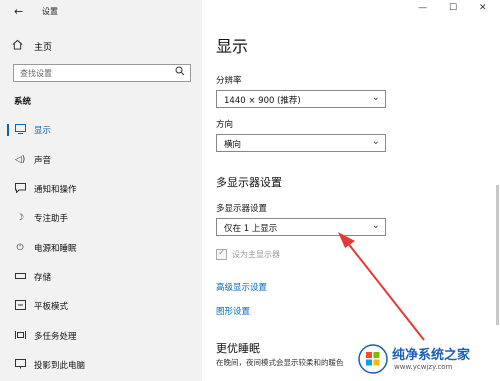  What do you see at coordinates (20, 218) in the screenshot?
I see `moon-icon: ☽` at bounding box center [20, 218].